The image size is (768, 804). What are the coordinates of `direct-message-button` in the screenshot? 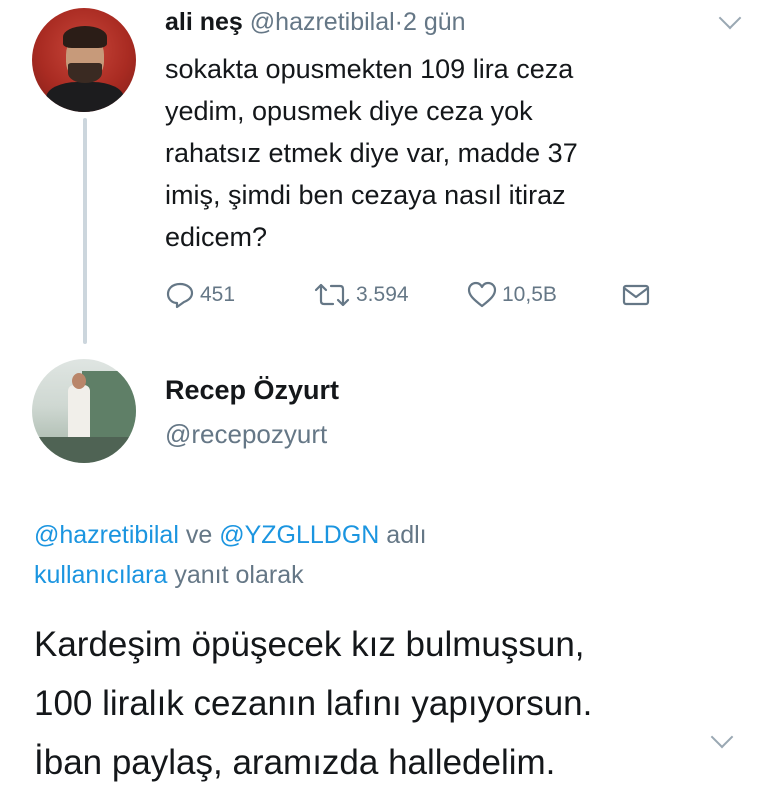 It's located at (638, 295).